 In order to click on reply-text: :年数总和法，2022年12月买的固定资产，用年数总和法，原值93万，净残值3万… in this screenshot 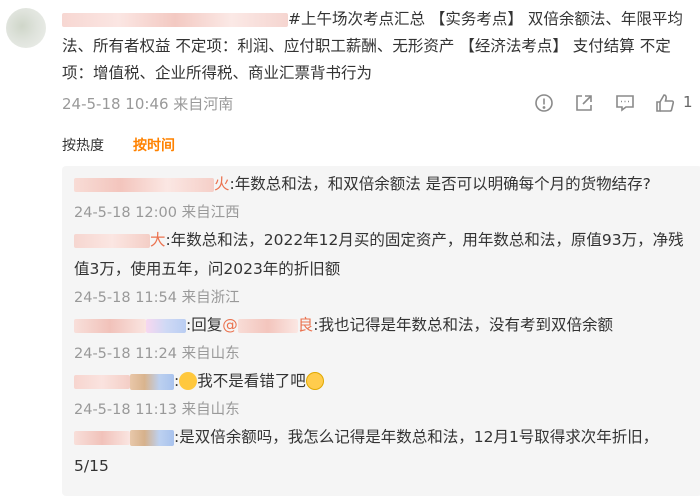, I will do `click(379, 254)`.